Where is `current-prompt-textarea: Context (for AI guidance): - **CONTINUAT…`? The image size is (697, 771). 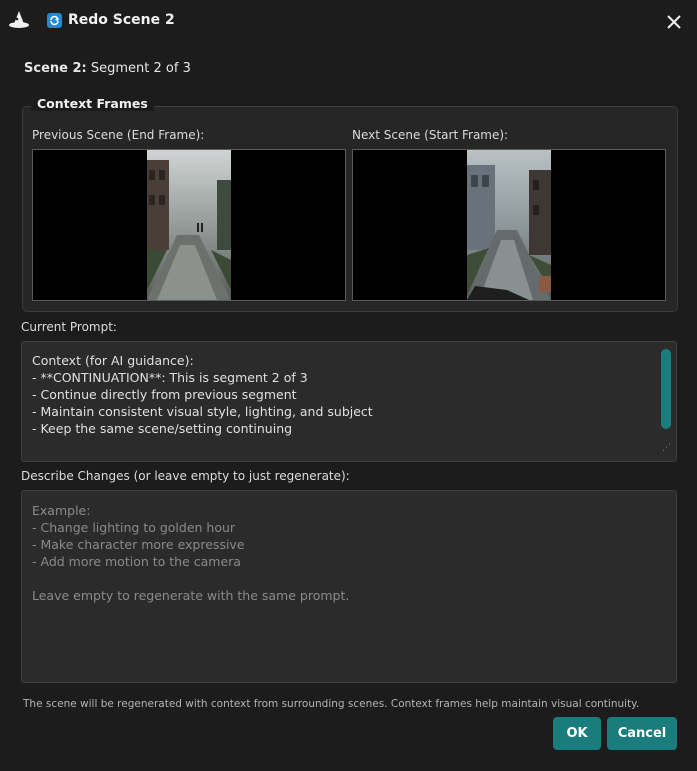
current-prompt-textarea: Context (for AI guidance): - **CONTINUAT… is located at coordinates (349, 401).